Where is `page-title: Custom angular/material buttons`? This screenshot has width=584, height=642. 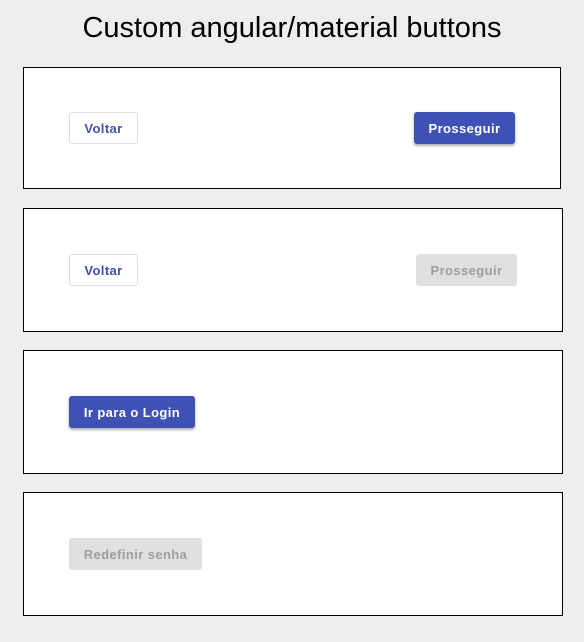
page-title: Custom angular/material buttons is located at coordinates (292, 28).